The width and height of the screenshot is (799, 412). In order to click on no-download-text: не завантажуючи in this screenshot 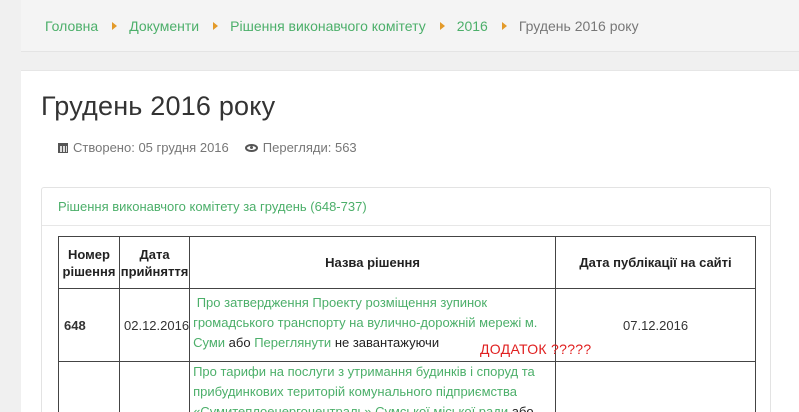, I will do `click(387, 342)`.